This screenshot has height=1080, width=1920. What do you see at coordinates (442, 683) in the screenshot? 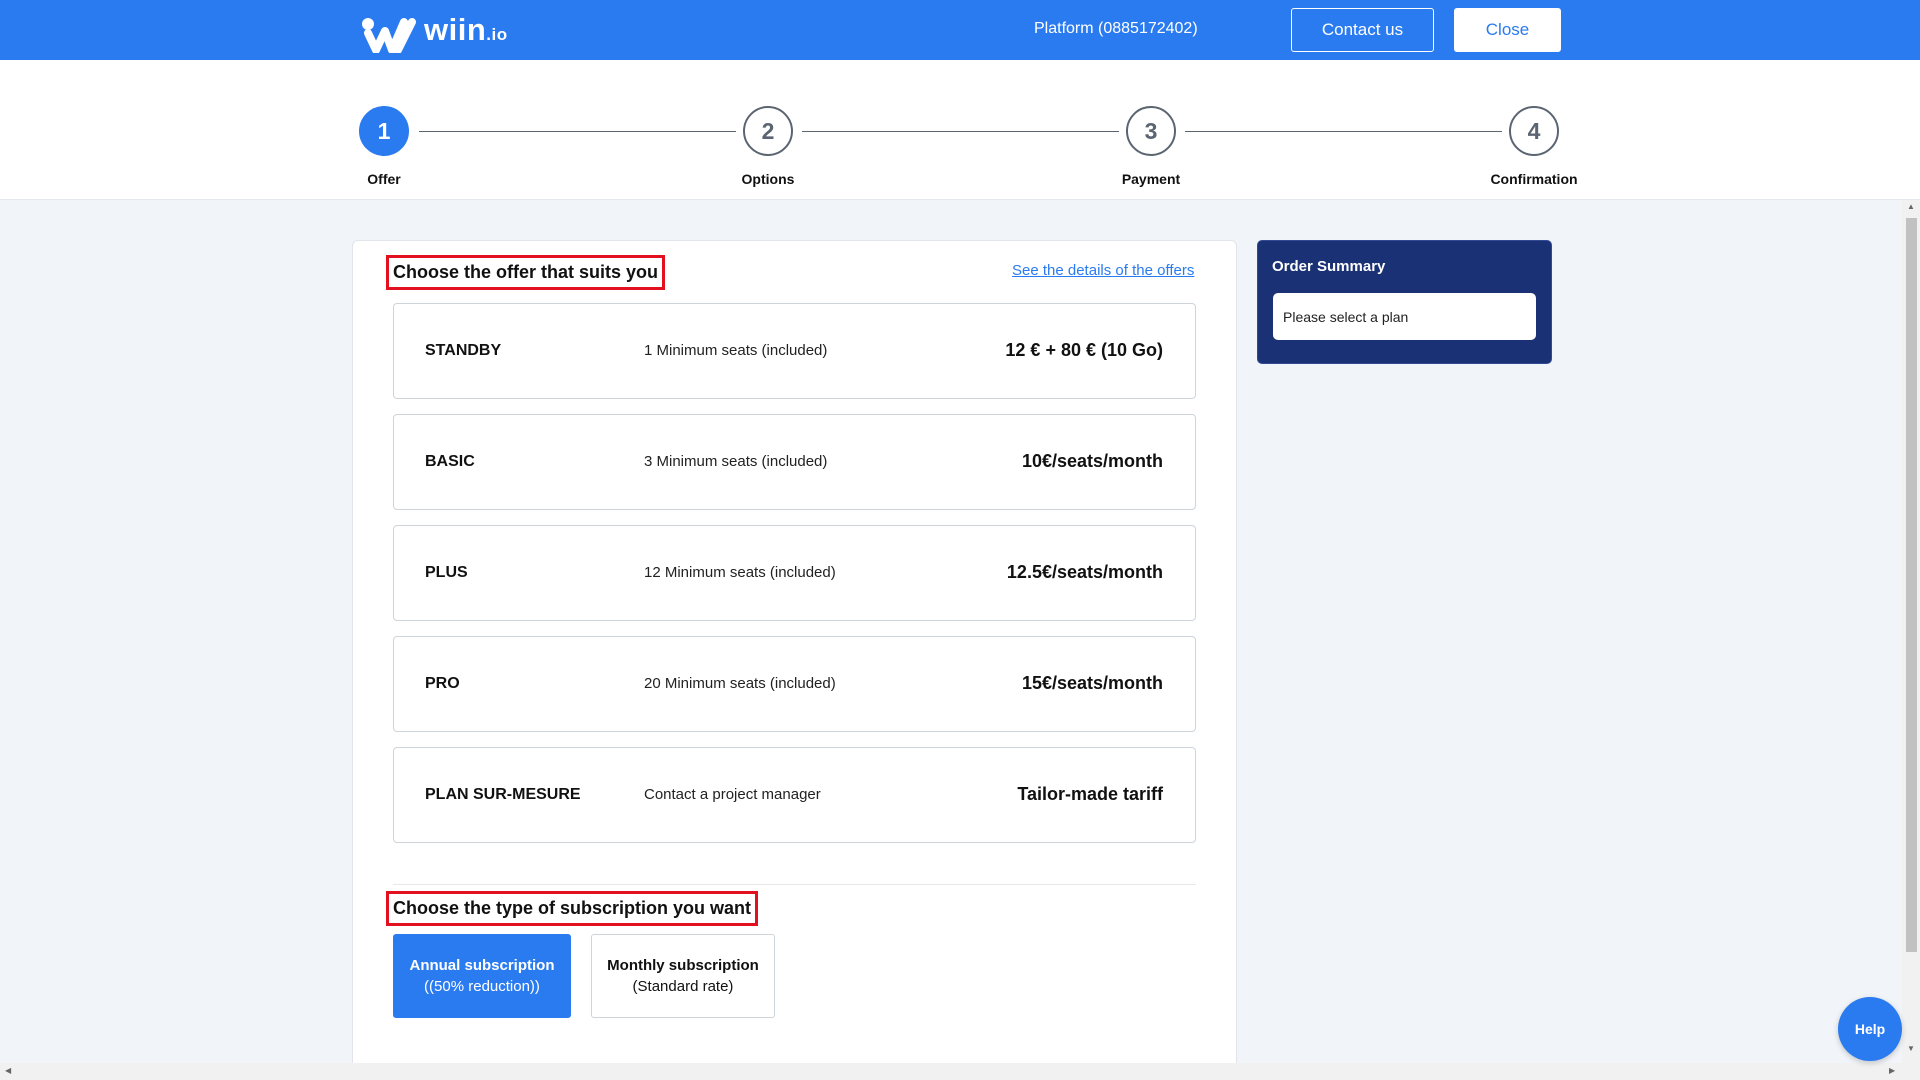
I see `plan-name: PRO` at bounding box center [442, 683].